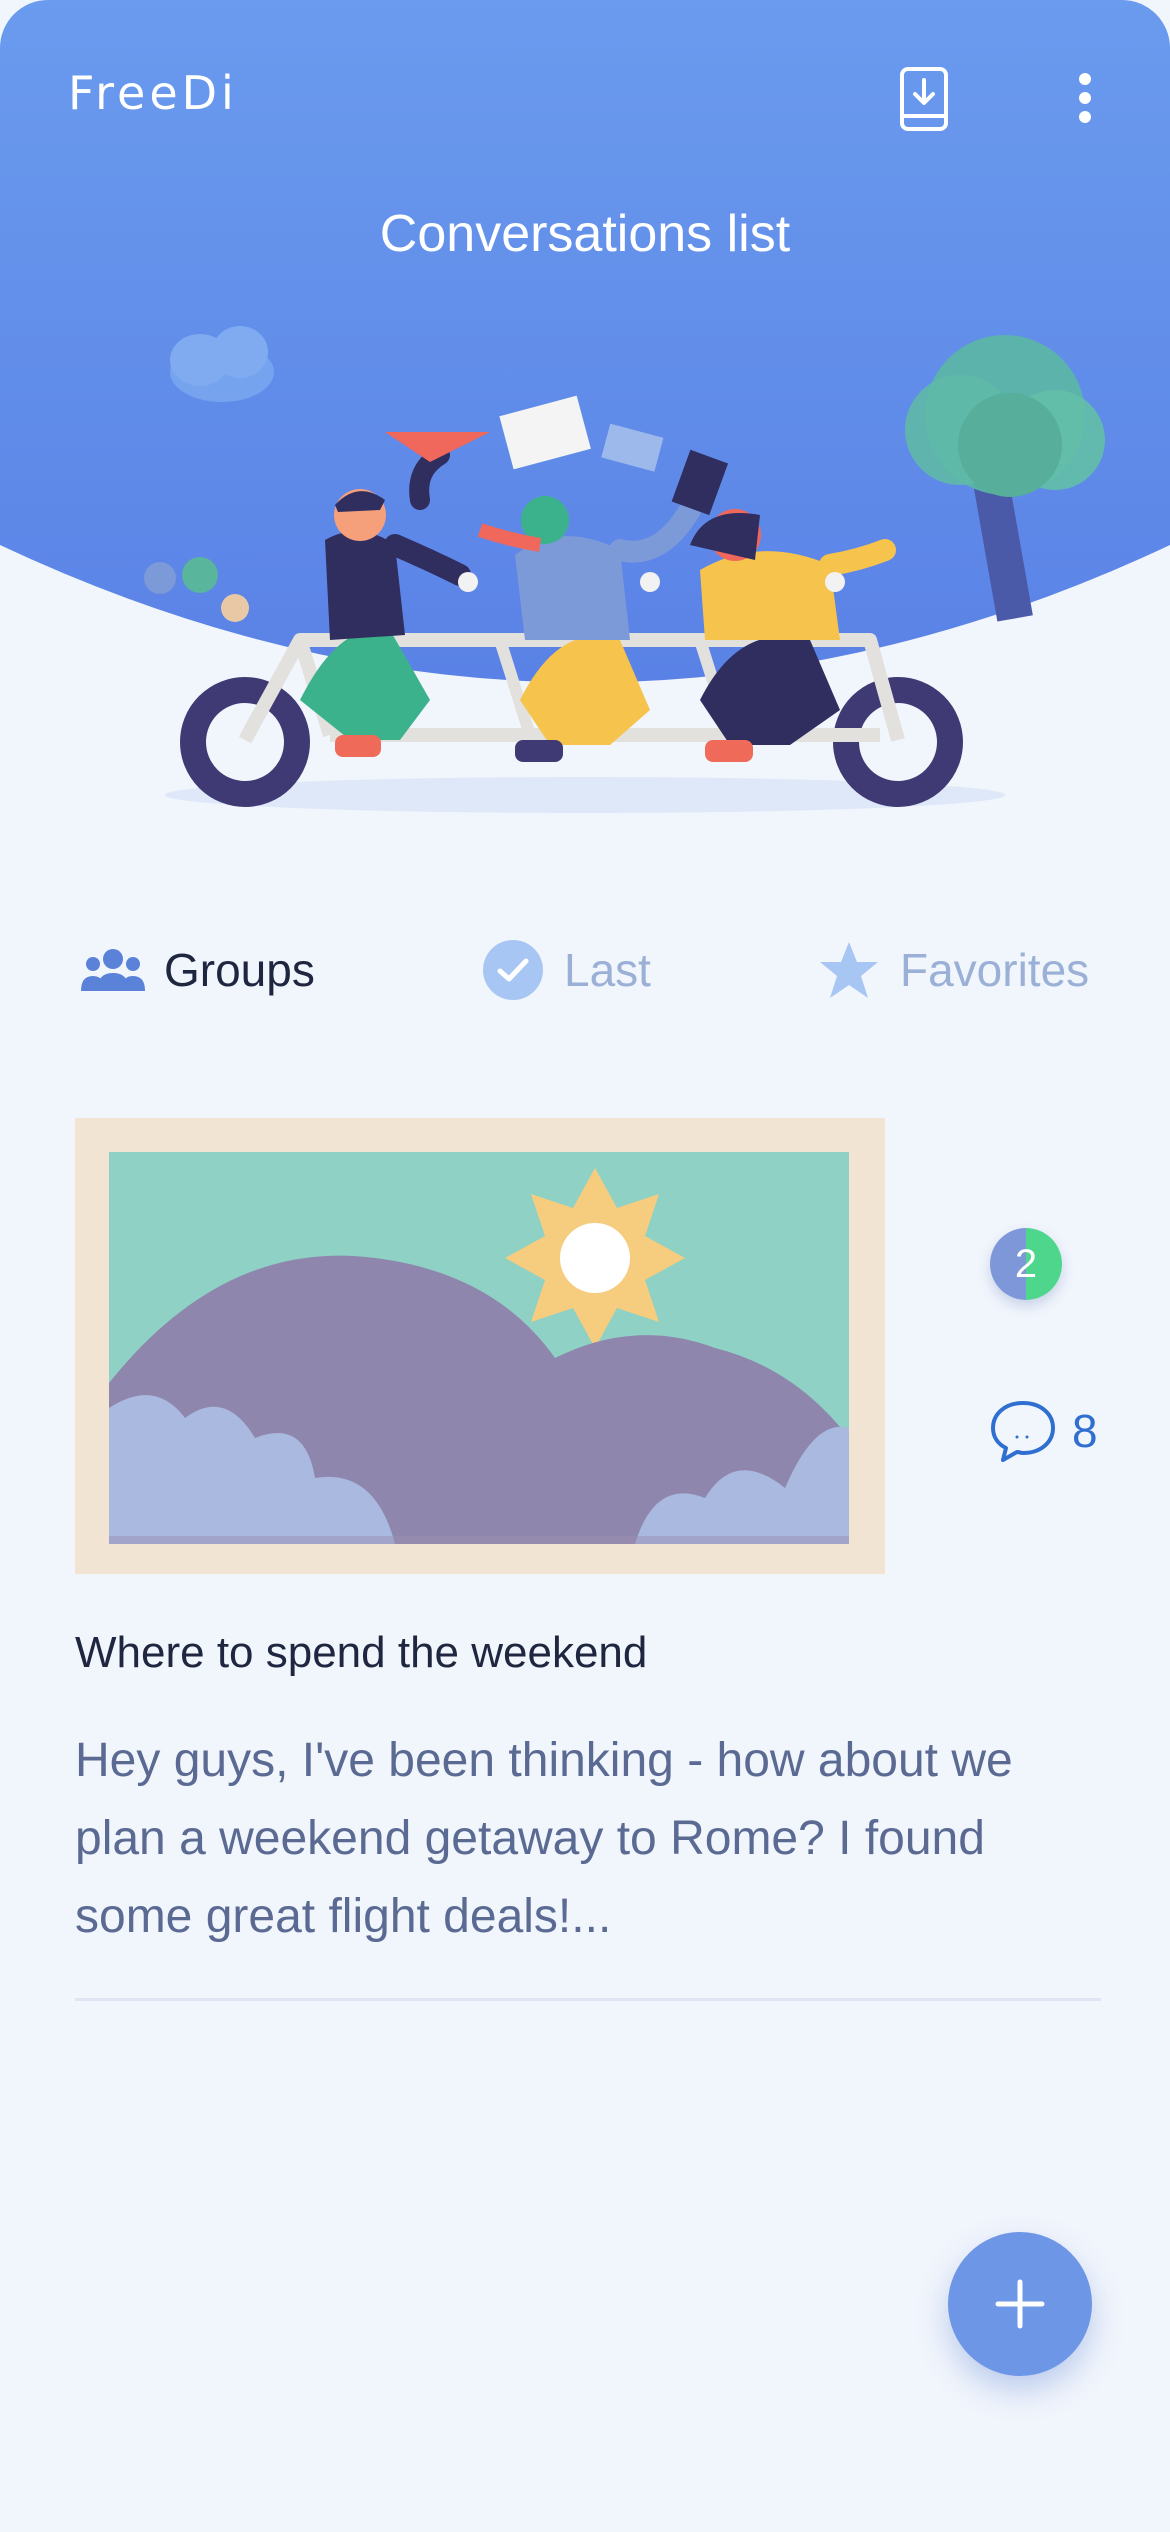 This screenshot has width=1170, height=2532. Describe the element at coordinates (1085, 1431) in the screenshot. I see `comments-count-value: 8` at that location.